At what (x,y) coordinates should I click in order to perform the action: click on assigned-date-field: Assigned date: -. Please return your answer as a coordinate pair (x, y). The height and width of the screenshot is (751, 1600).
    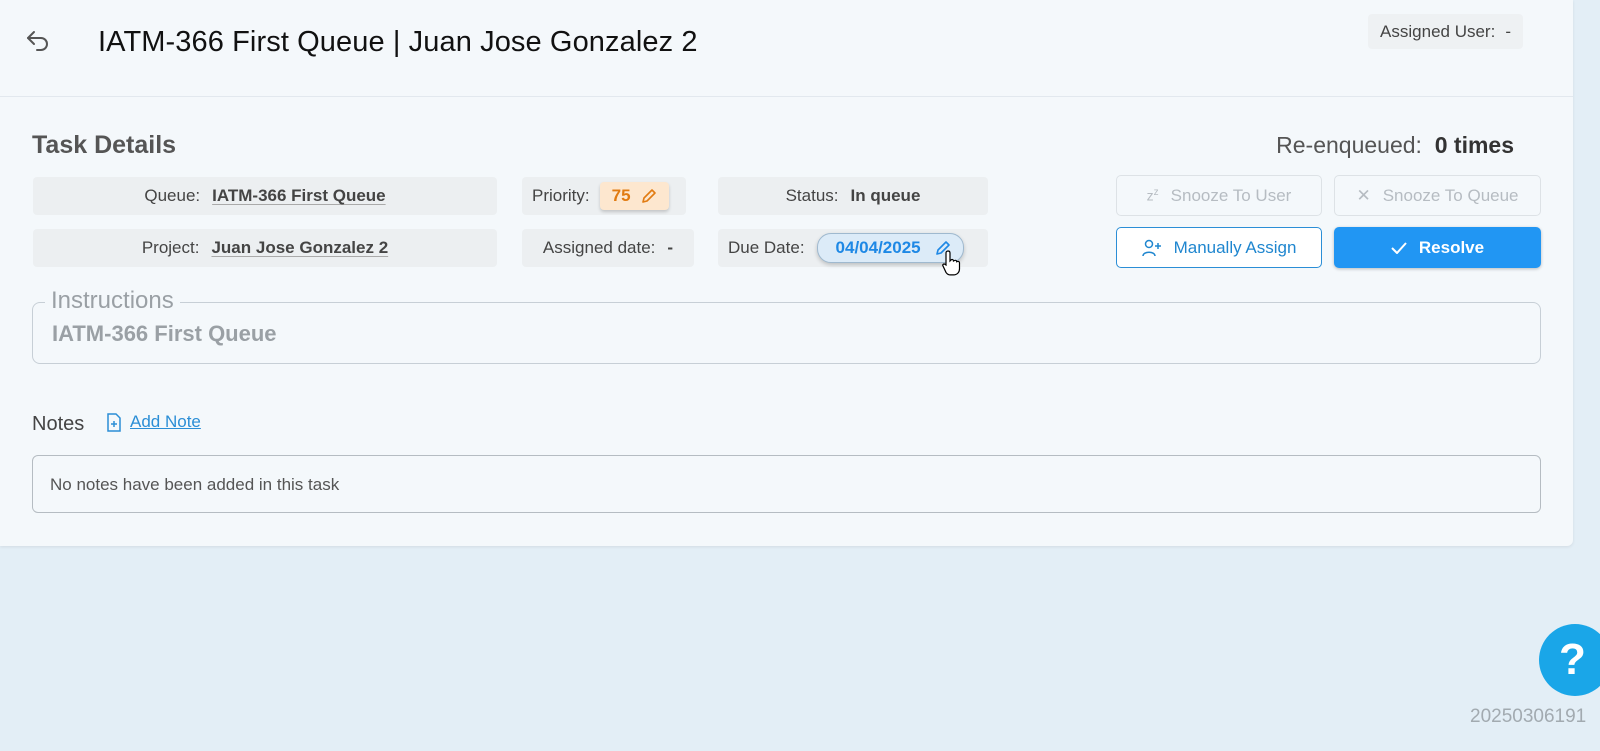
    Looking at the image, I should click on (608, 248).